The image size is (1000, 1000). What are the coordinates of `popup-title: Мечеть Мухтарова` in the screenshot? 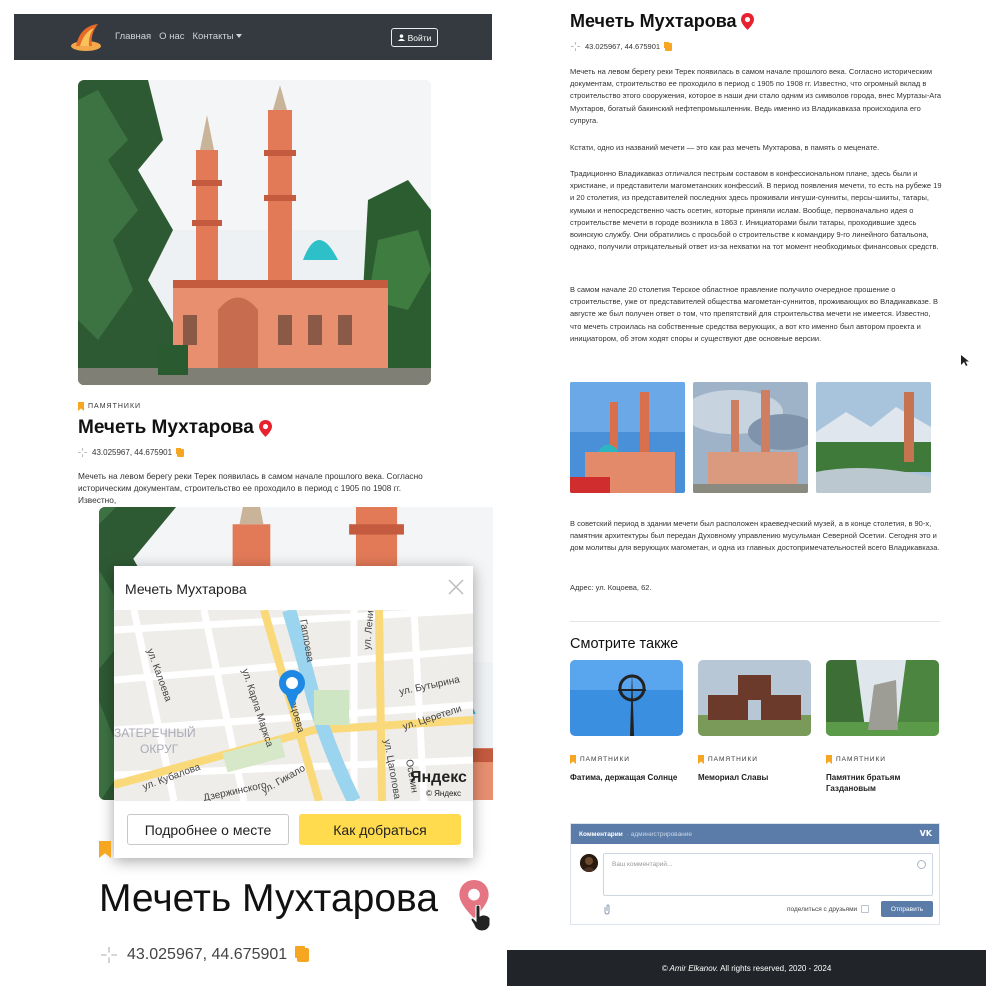 It's located at (186, 589).